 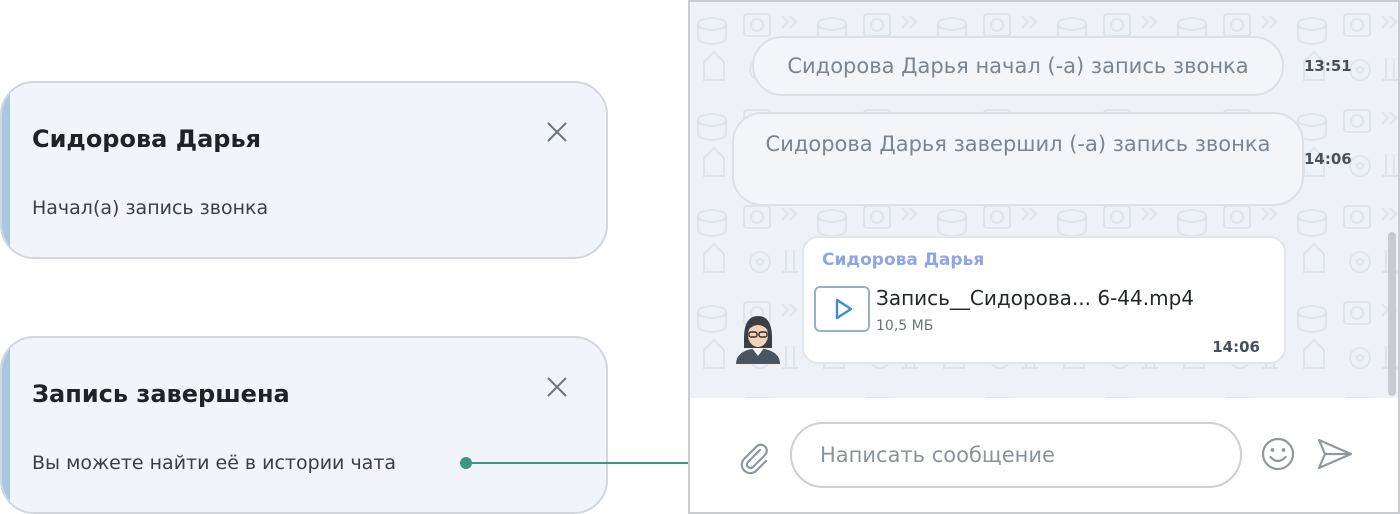 What do you see at coordinates (147, 139) in the screenshot?
I see `notification-title: Сидорова Дарья` at bounding box center [147, 139].